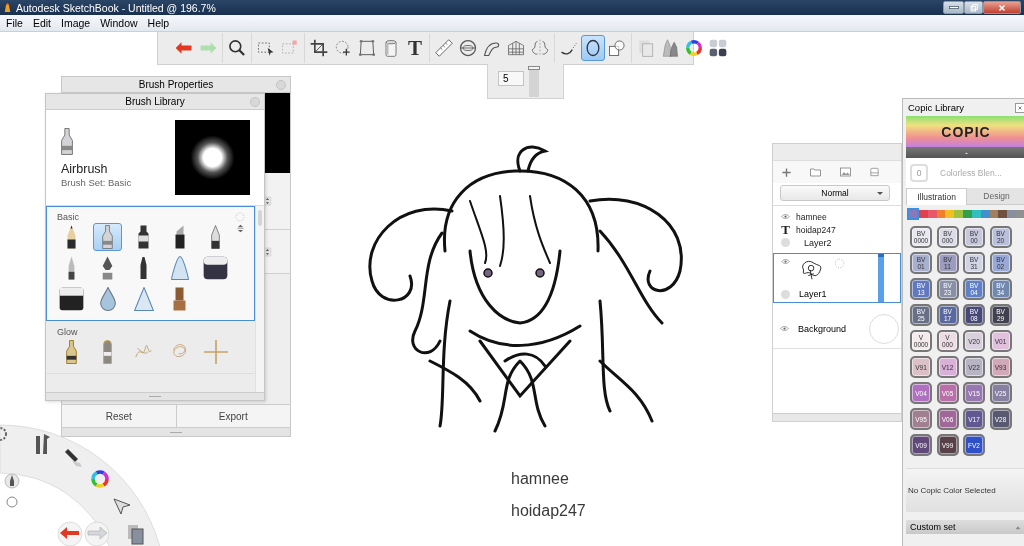 The height and width of the screenshot is (546, 1024). I want to click on panel-title: Brush Library, so click(155, 101).